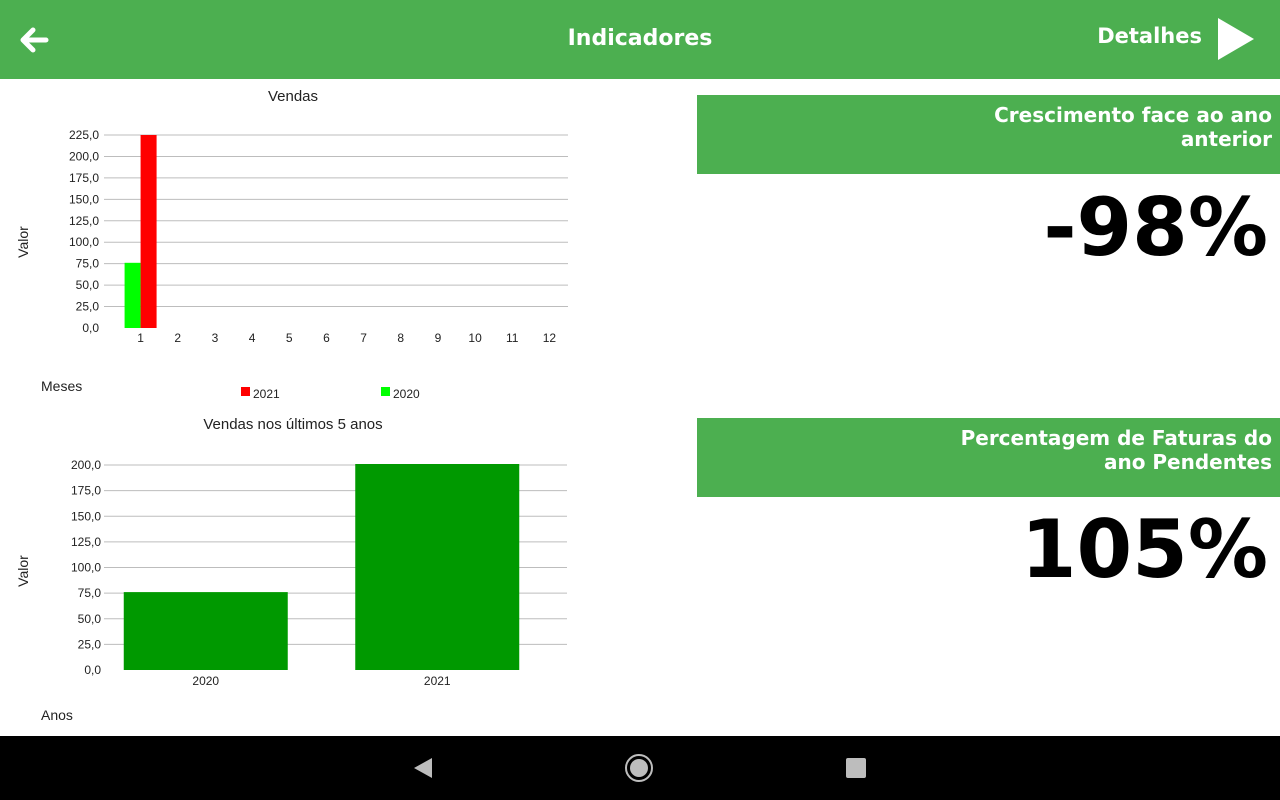 This screenshot has width=1280, height=800. I want to click on kpi-growth-header: Crescimento face ao ano anterior, so click(988, 134).